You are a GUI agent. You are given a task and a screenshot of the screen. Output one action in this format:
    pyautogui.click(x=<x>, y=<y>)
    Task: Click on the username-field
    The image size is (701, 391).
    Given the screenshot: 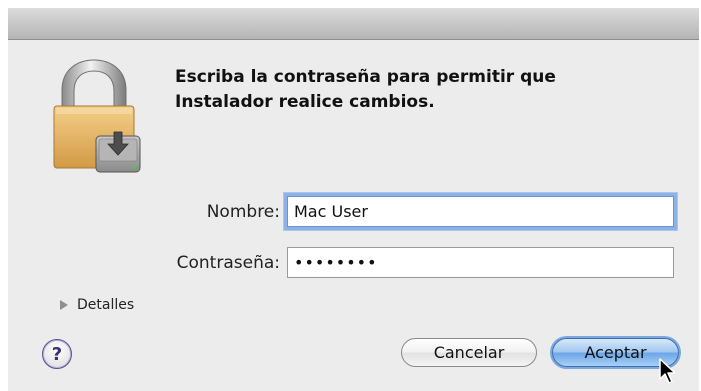 What is the action you would take?
    pyautogui.click(x=480, y=211)
    